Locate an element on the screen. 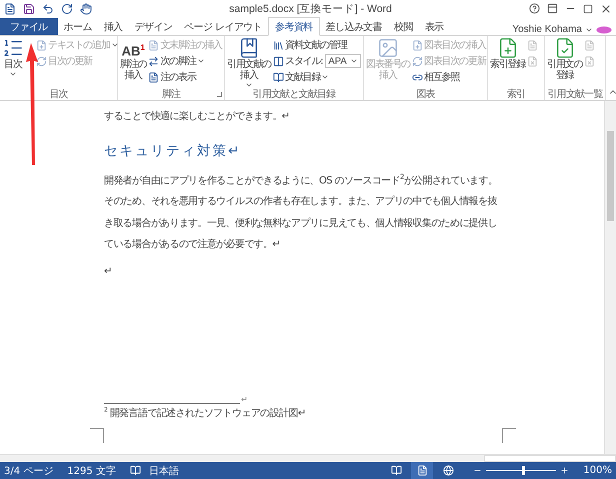 The height and width of the screenshot is (479, 616). page-count: 3/4 ページ is located at coordinates (29, 471).